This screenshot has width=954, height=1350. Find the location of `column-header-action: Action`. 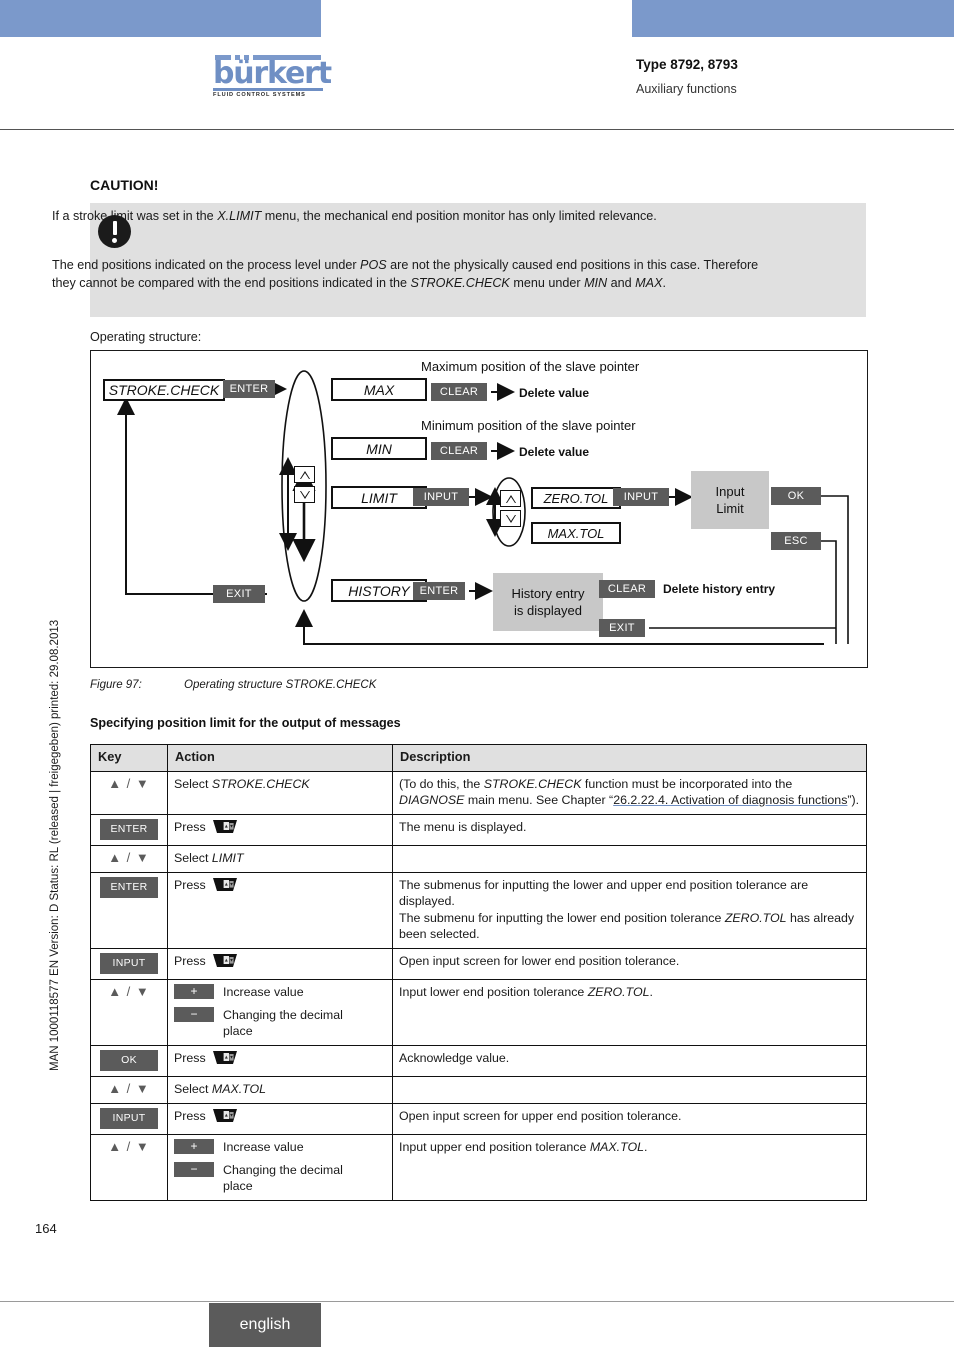

column-header-action: Action is located at coordinates (280, 758).